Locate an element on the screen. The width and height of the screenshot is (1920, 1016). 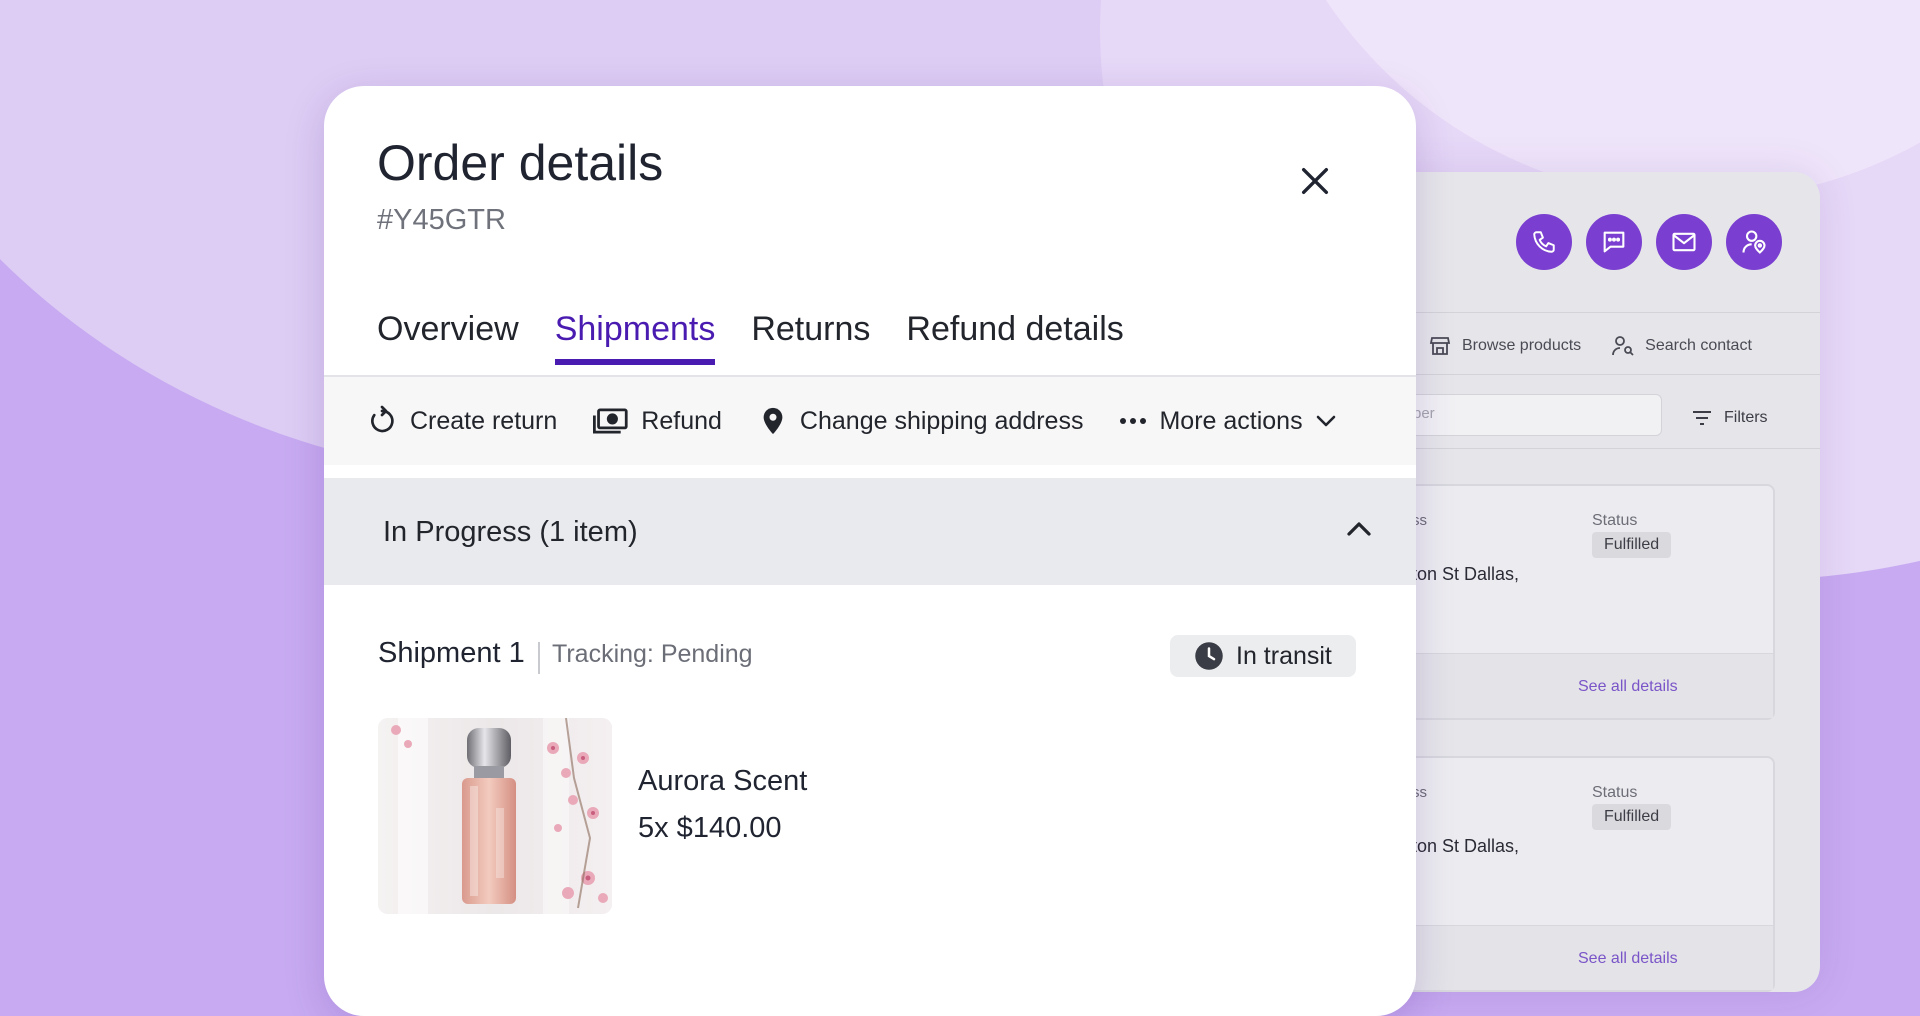
section-title: In Progress (1 item) is located at coordinates (510, 532).